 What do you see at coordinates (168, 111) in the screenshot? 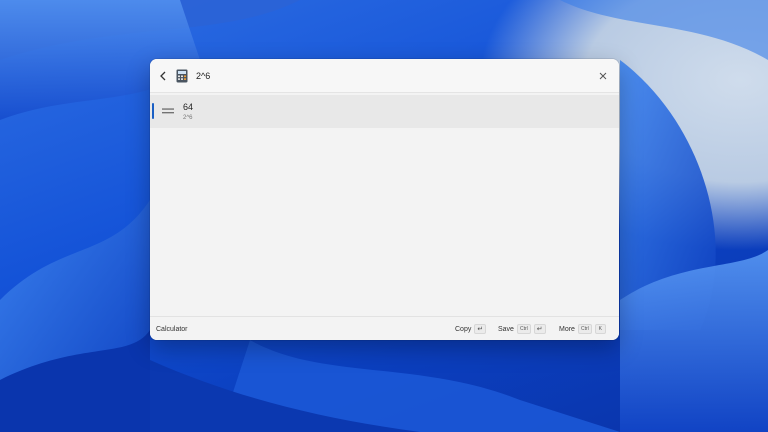
I see `equals-icon` at bounding box center [168, 111].